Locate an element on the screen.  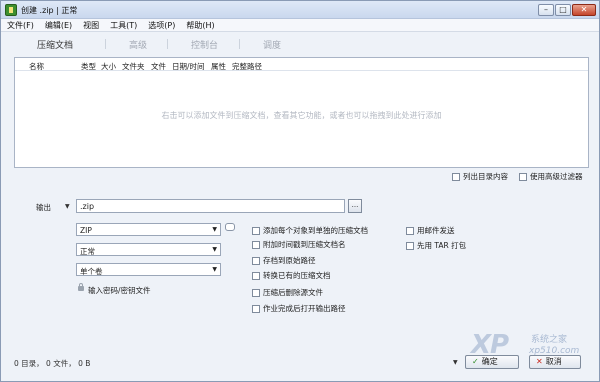
tab-archive: 压缩文档 is located at coordinates (55, 44).